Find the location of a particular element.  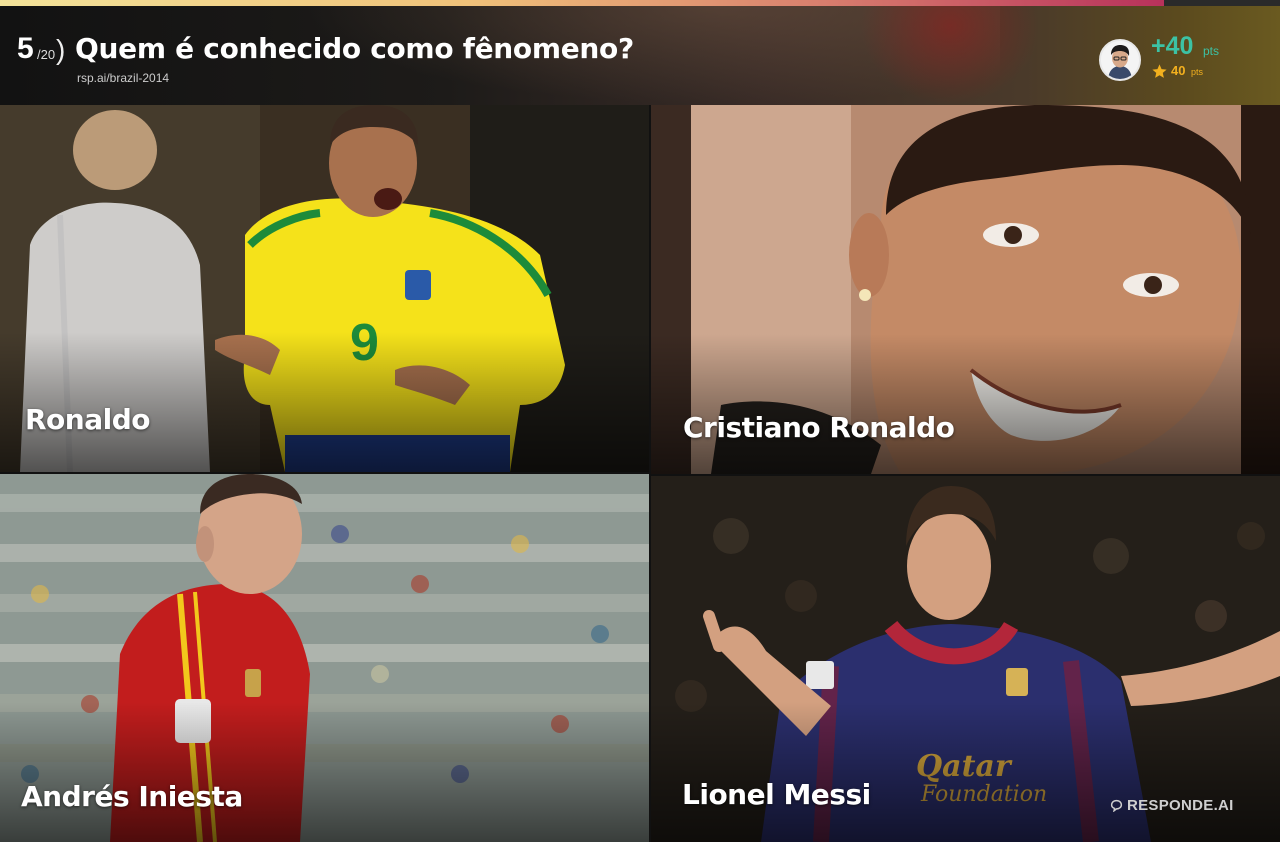

score-gain-unit: pts is located at coordinates (1211, 51).